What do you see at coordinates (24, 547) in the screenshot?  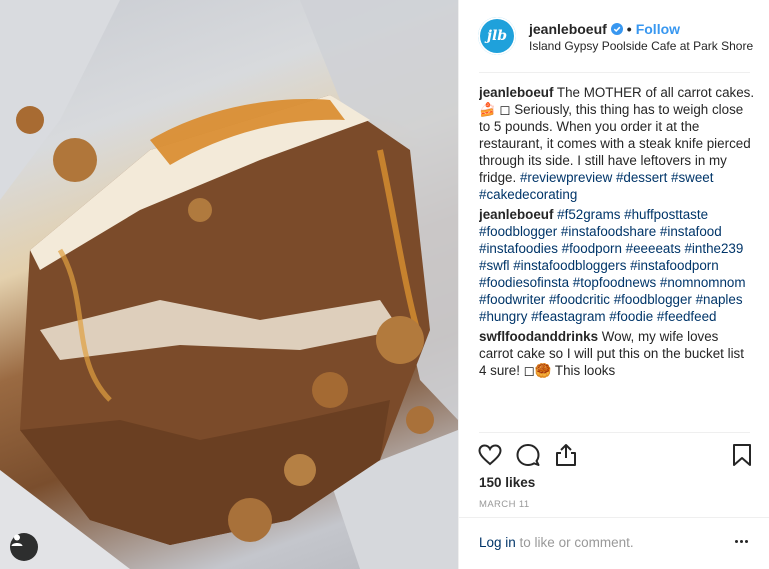 I see `tagged-user-icon` at bounding box center [24, 547].